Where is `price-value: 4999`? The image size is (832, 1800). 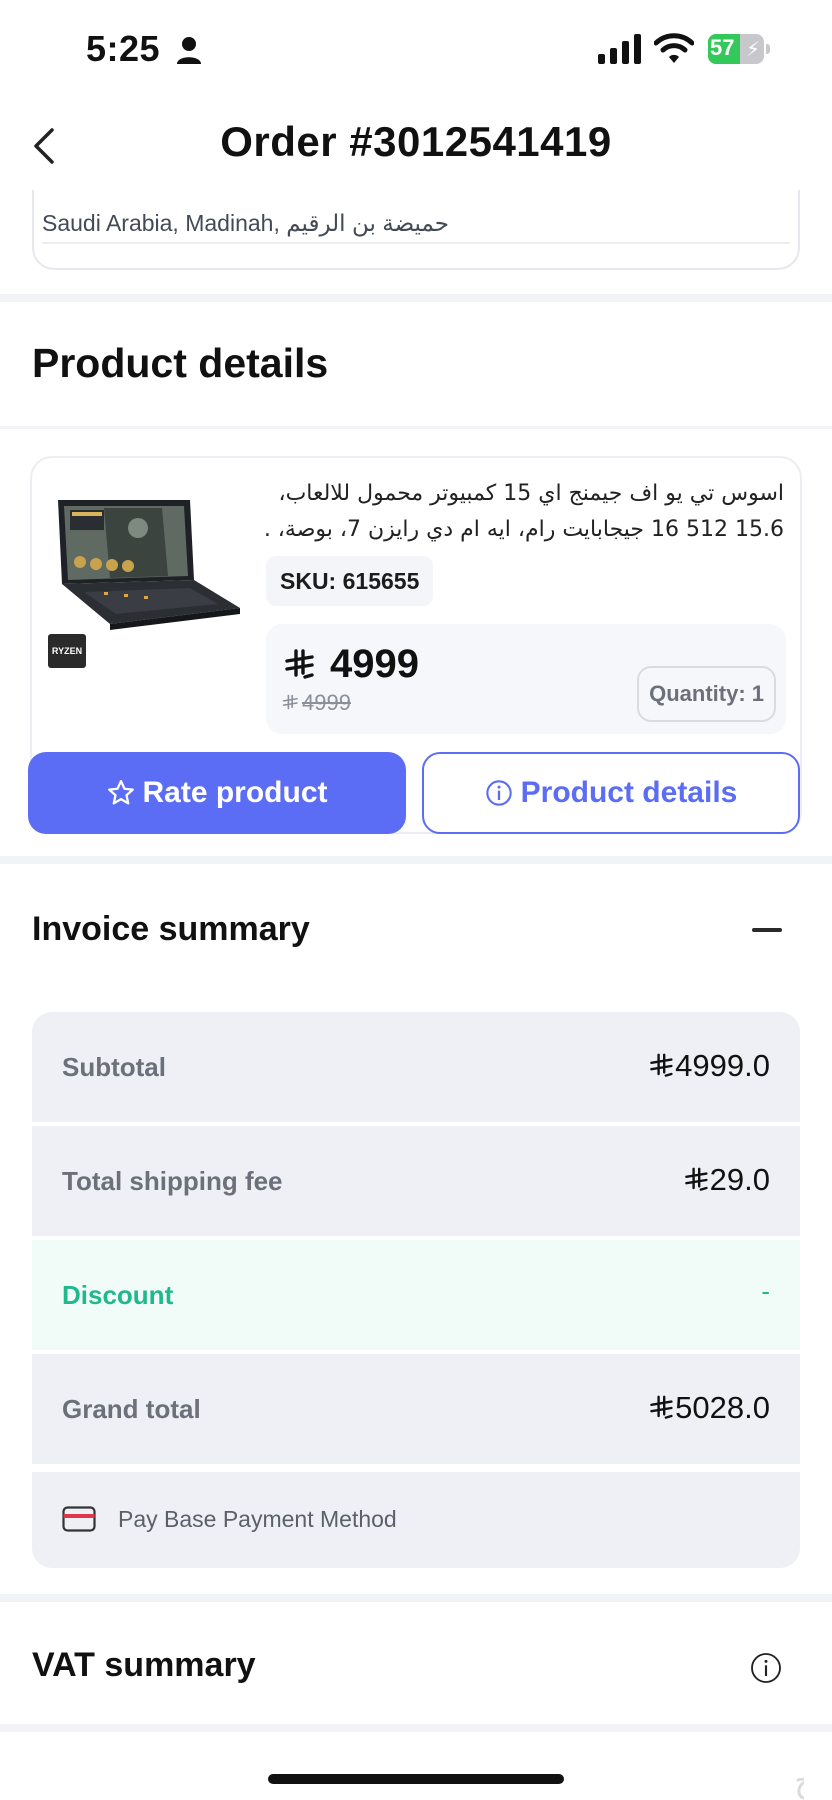
price-value: 4999 is located at coordinates (374, 664).